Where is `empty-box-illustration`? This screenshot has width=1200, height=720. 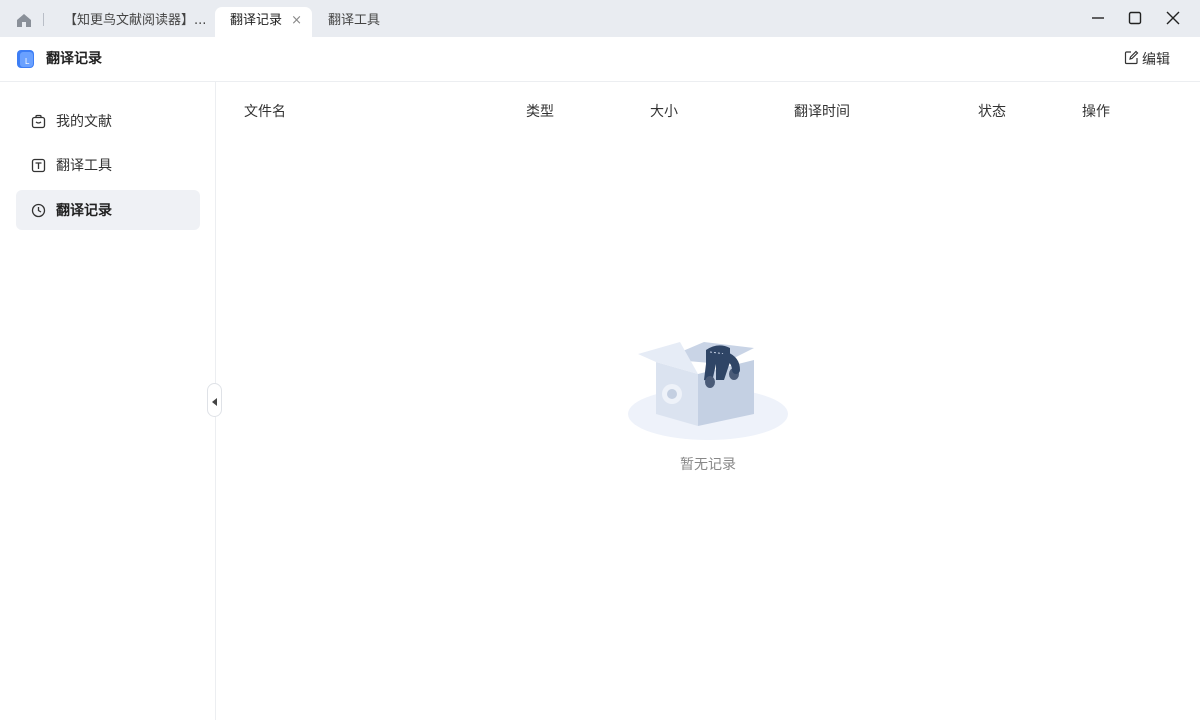 empty-box-illustration is located at coordinates (708, 404).